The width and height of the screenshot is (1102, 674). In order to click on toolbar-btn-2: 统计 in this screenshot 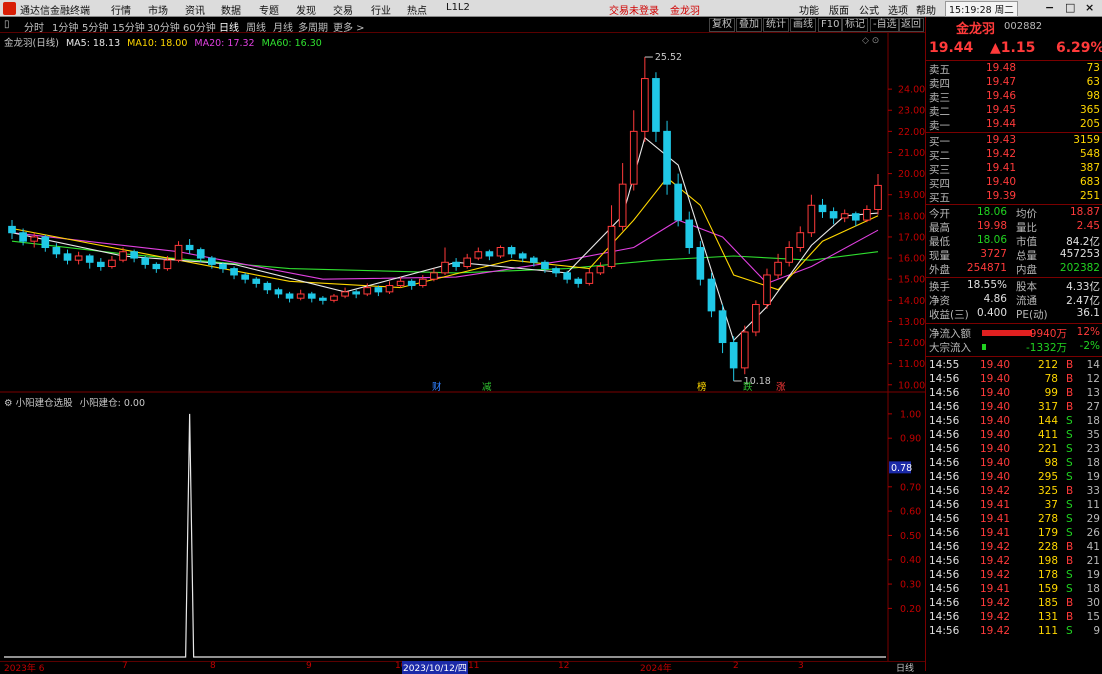, I will do `click(776, 25)`.